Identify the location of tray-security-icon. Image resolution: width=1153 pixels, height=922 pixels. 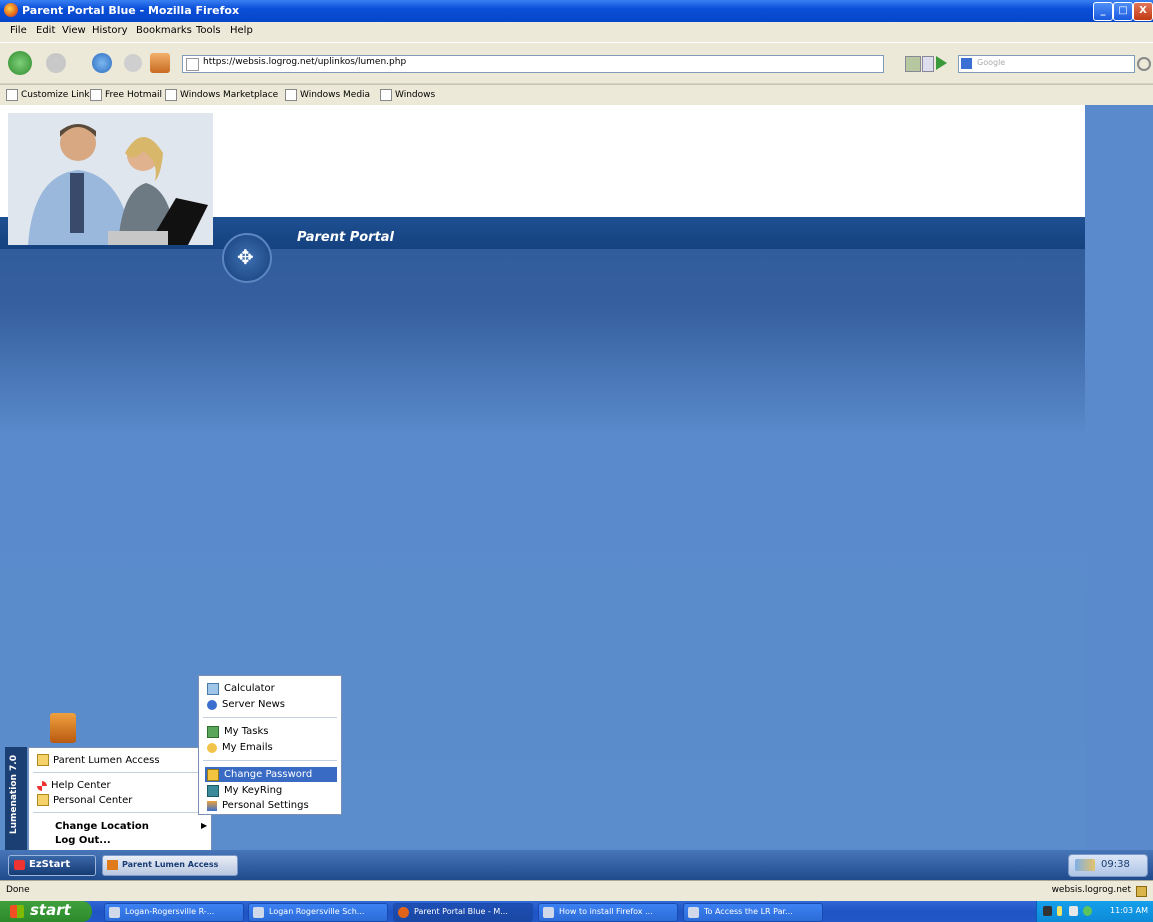
(1087, 911).